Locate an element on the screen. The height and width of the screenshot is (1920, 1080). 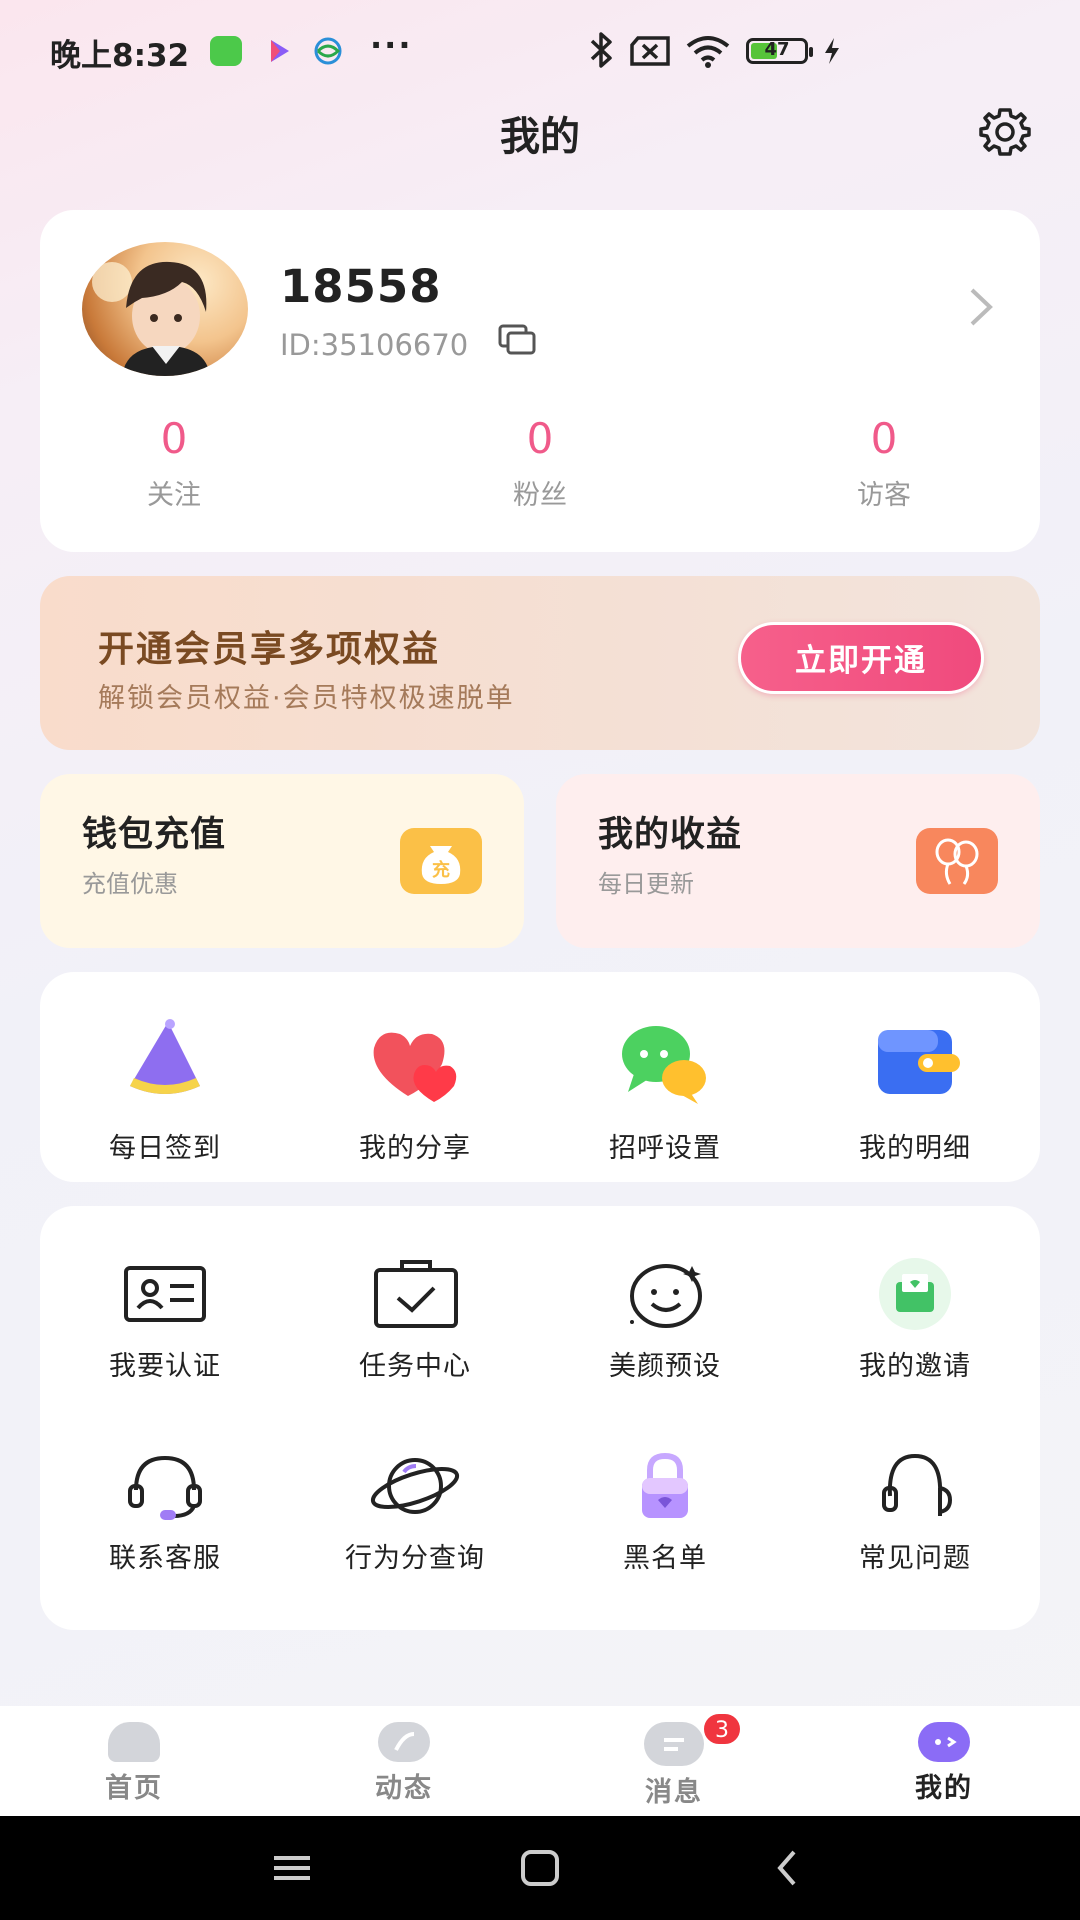
customer-service-item: 联系客服 is located at coordinates (165, 1512).